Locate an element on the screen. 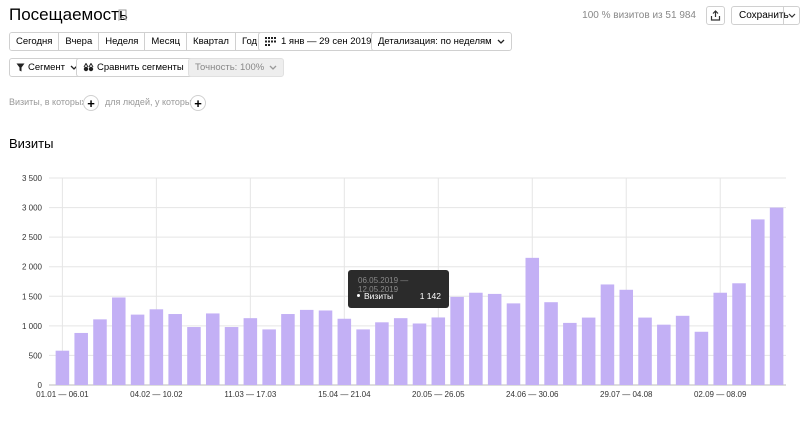 The image size is (800, 424). detail-label: Детализация: по неделям is located at coordinates (435, 41).